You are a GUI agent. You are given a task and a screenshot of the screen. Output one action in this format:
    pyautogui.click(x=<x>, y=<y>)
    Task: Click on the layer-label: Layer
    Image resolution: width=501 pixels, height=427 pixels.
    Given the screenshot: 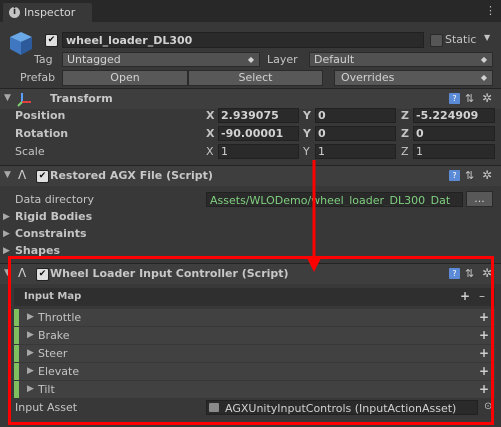 What is the action you would take?
    pyautogui.click(x=282, y=59)
    